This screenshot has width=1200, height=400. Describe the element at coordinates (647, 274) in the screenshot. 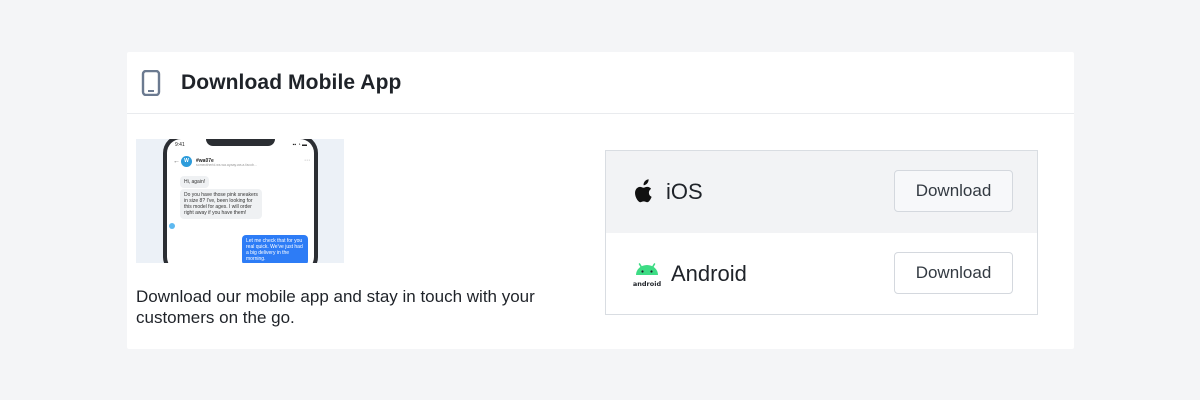

I see `android-icon: android` at that location.